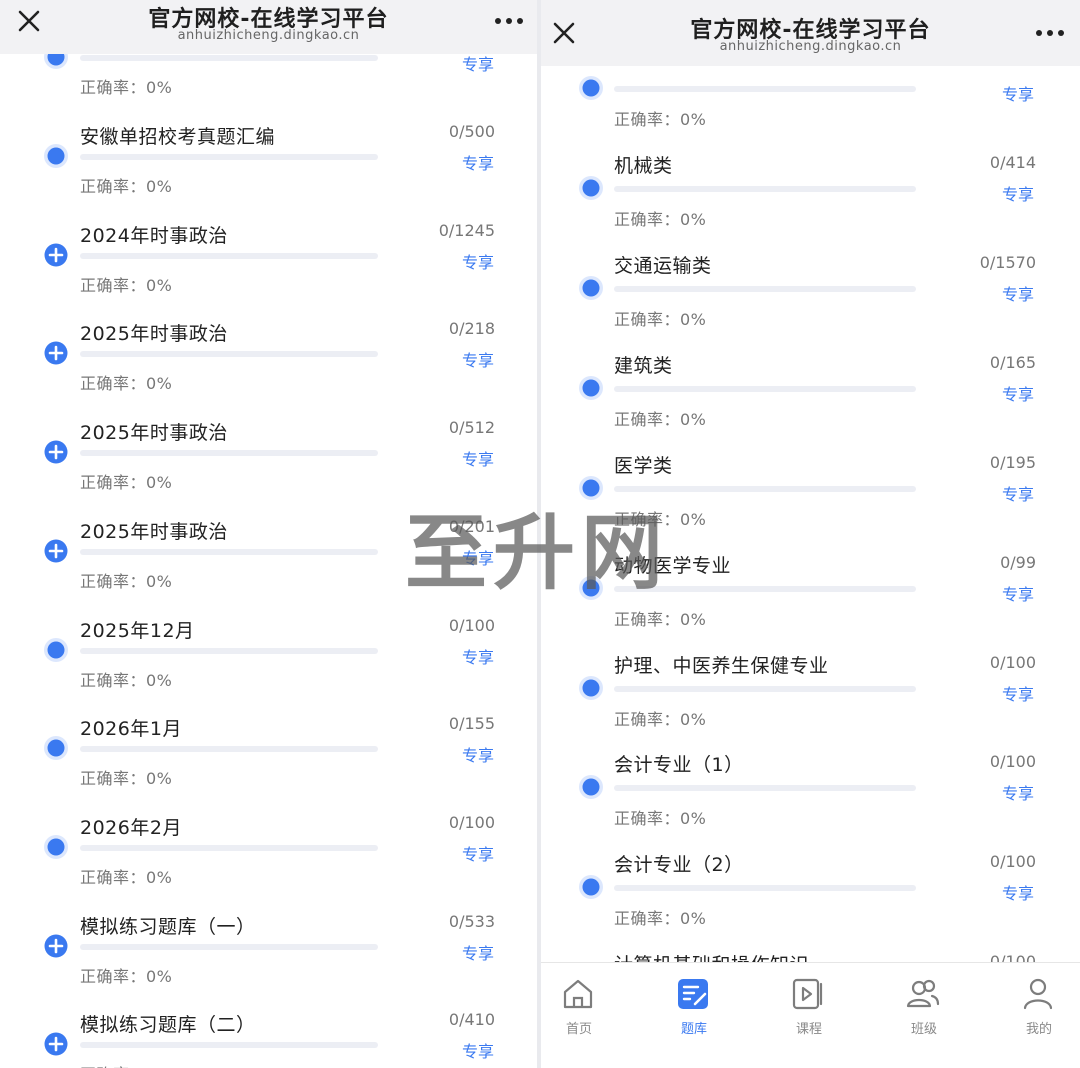 This screenshot has width=1080, height=1068. What do you see at coordinates (580, 1008) in the screenshot?
I see `tab-home: 首页` at bounding box center [580, 1008].